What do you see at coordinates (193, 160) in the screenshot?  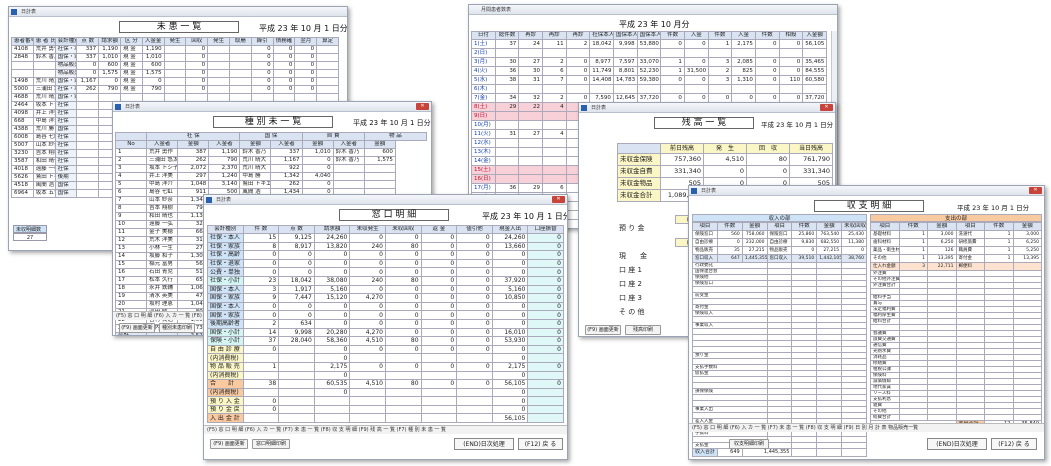 I see `table-cell: 262` at bounding box center [193, 160].